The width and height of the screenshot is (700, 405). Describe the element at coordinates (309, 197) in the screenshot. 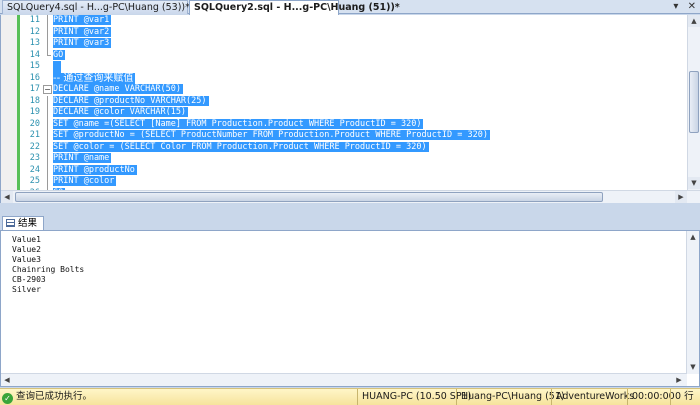

I see `horizontal-scroll-thumb` at that location.